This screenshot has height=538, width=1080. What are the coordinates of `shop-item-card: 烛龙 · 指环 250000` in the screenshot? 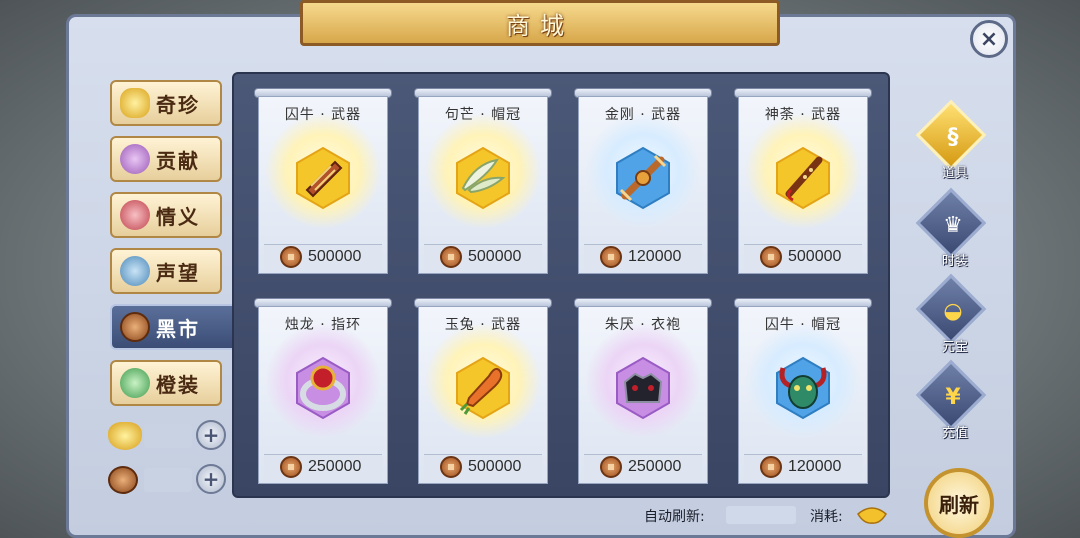 It's located at (323, 394).